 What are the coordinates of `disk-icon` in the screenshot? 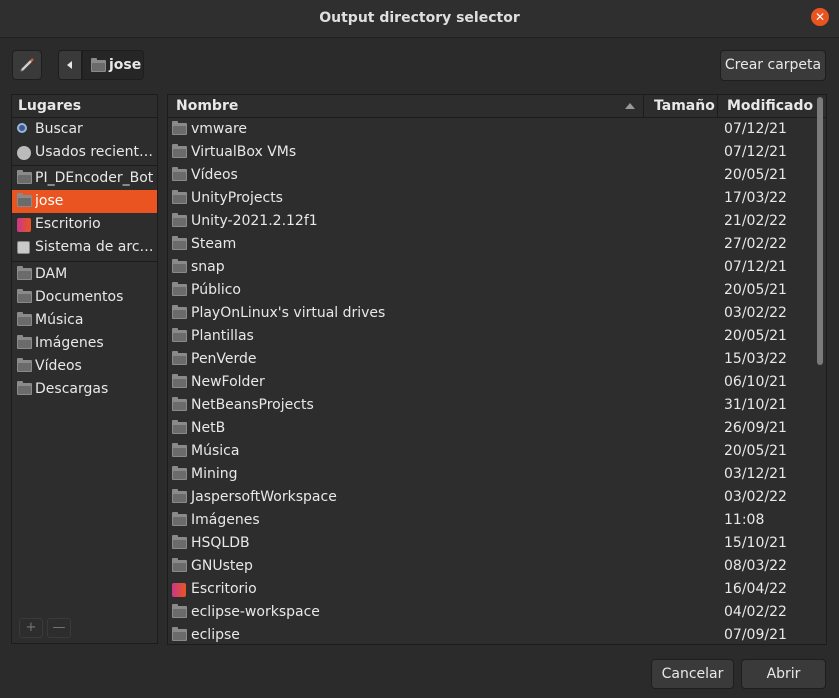 It's located at (23, 247).